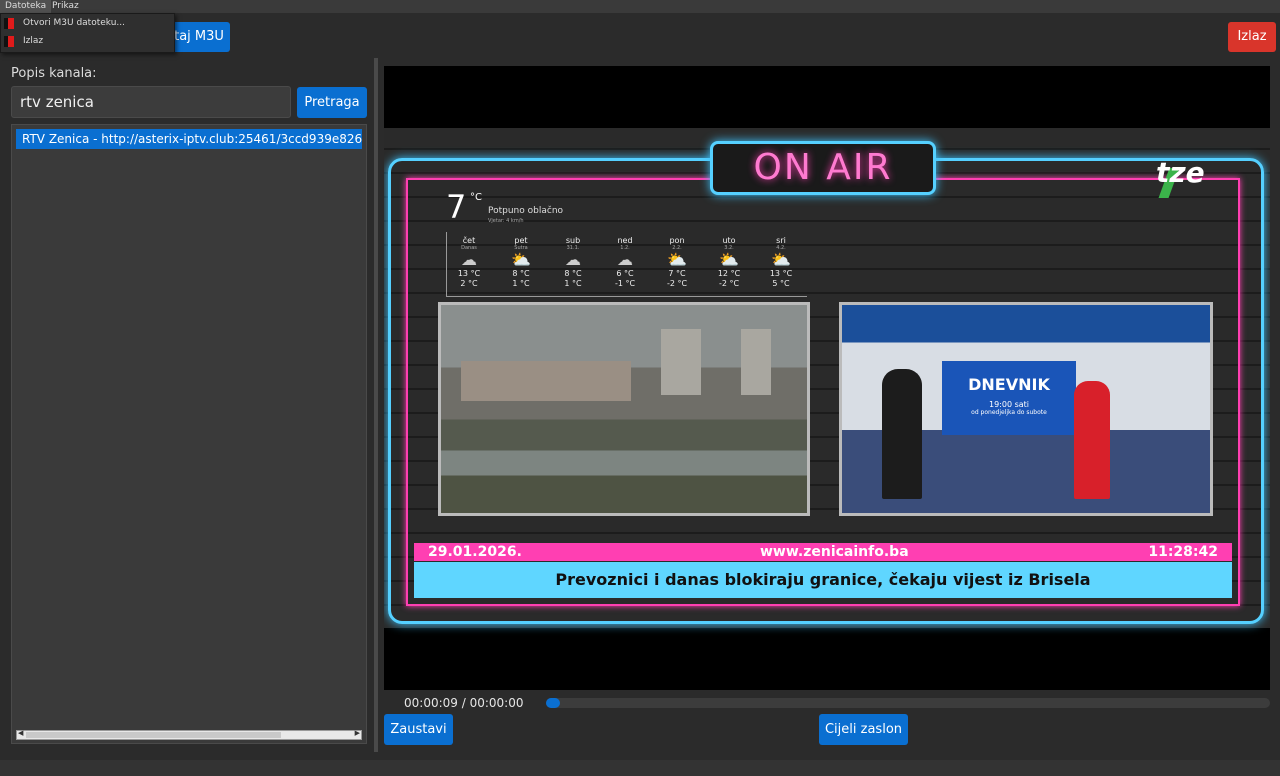  What do you see at coordinates (1009, 412) in the screenshot?
I see `studio-days: od ponedjeljka do subote` at bounding box center [1009, 412].